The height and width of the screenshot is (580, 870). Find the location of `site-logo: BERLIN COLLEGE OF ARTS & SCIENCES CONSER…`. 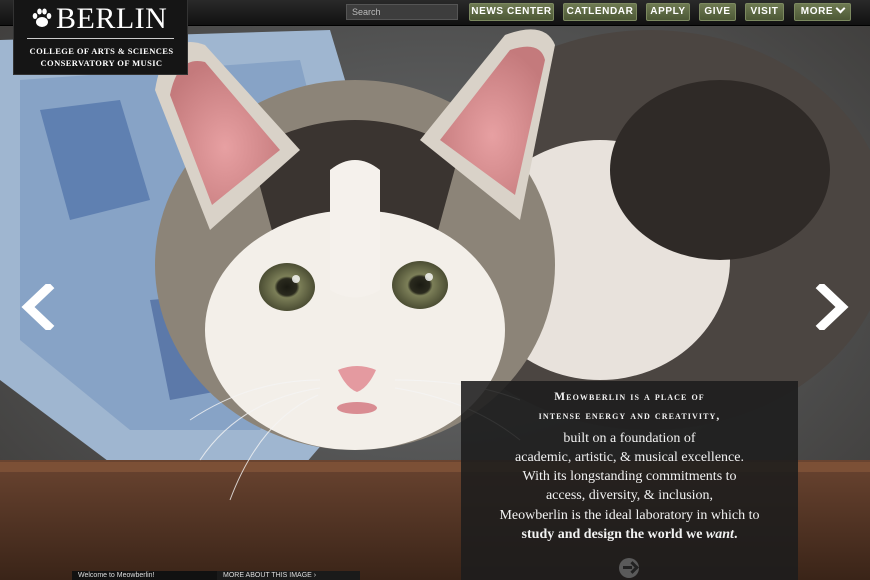

site-logo: BERLIN COLLEGE OF ARTS & SCIENCES CONSER… is located at coordinates (100, 37).